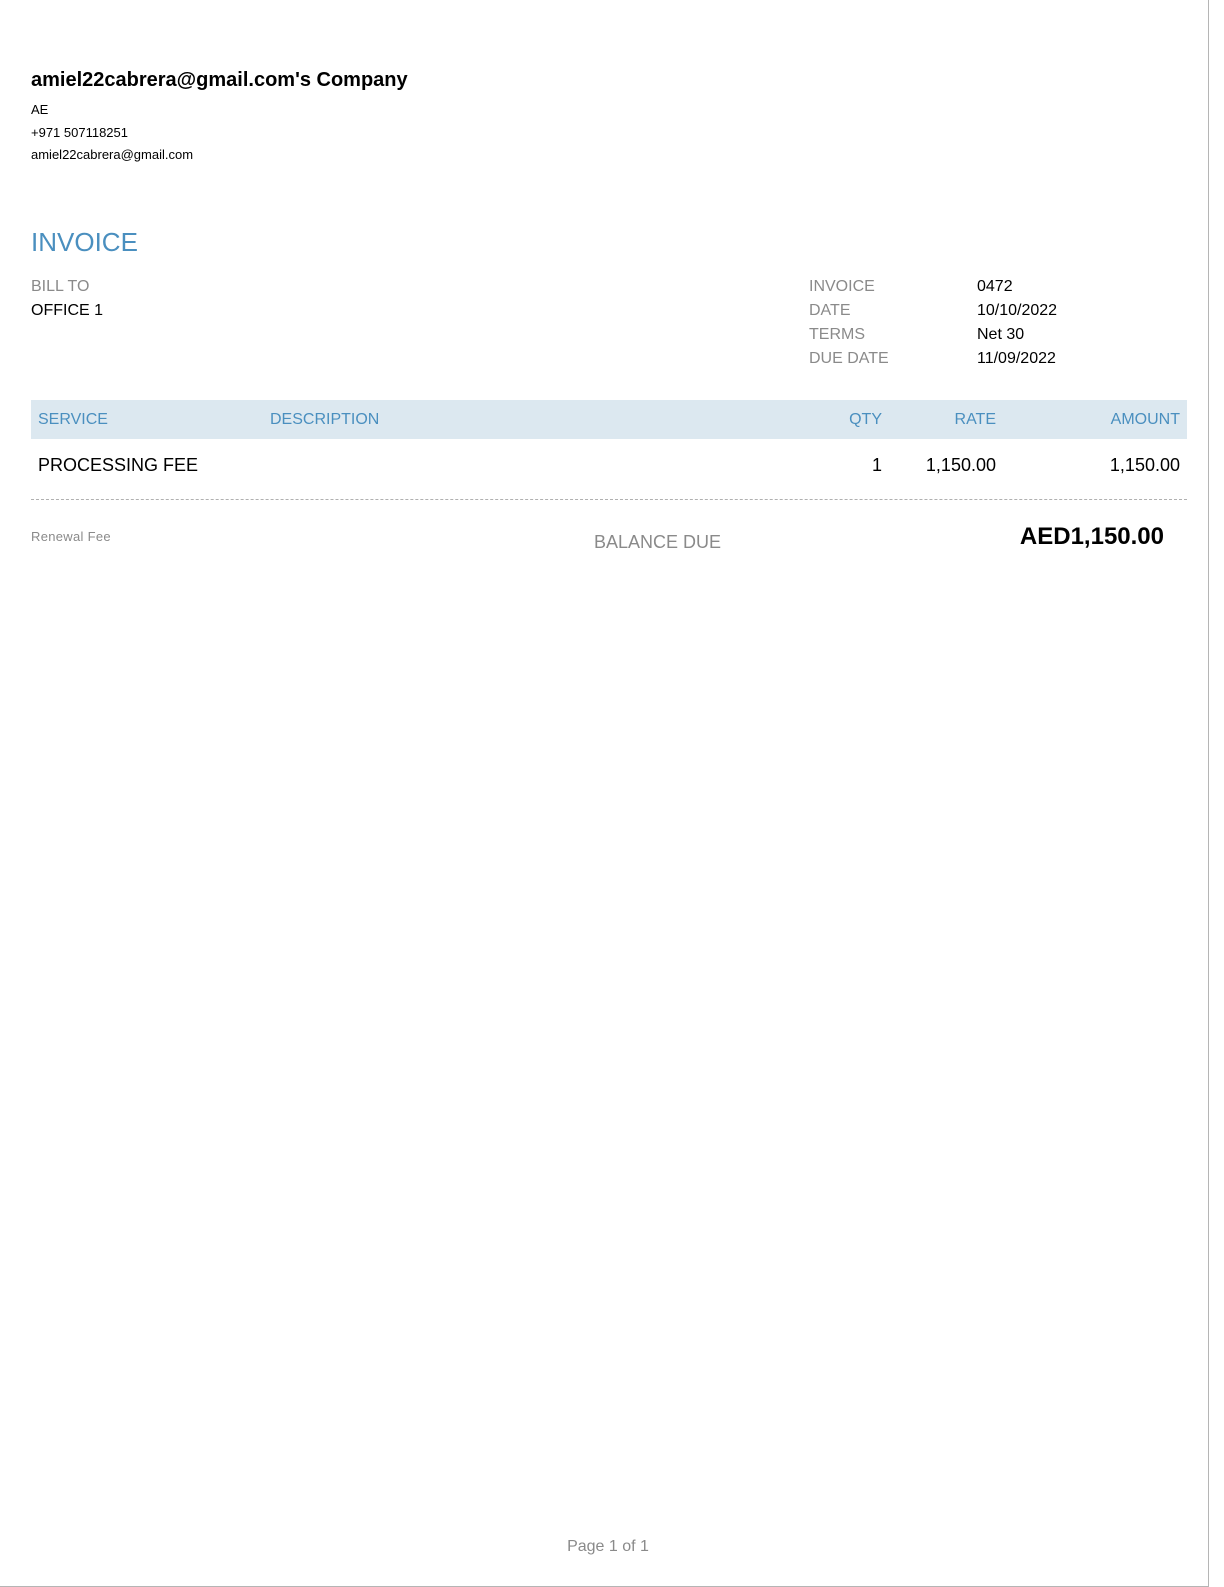 Image resolution: width=1224 pixels, height=1587 pixels. I want to click on balance-due-amount: AED1,150.00, so click(1091, 536).